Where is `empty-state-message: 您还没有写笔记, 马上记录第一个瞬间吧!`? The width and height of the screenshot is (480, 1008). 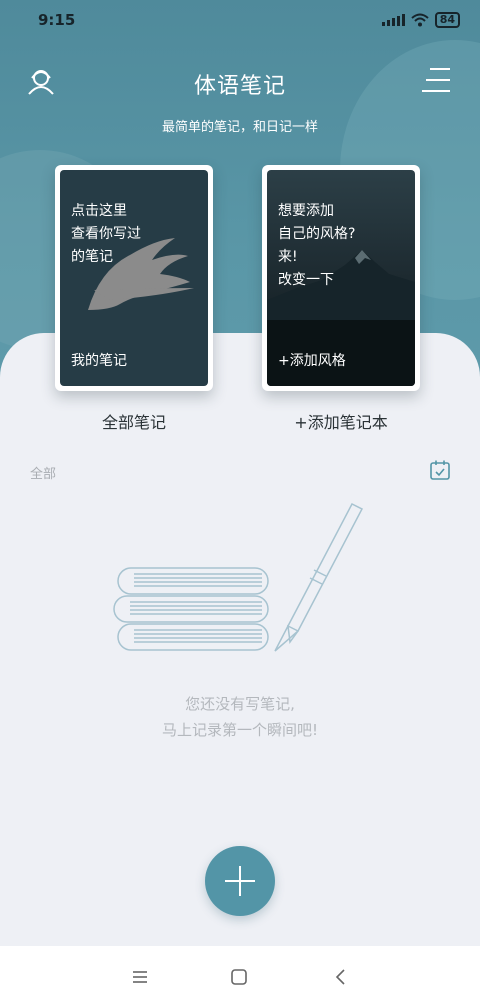 empty-state-message: 您还没有写笔记, 马上记录第一个瞬间吧! is located at coordinates (240, 717).